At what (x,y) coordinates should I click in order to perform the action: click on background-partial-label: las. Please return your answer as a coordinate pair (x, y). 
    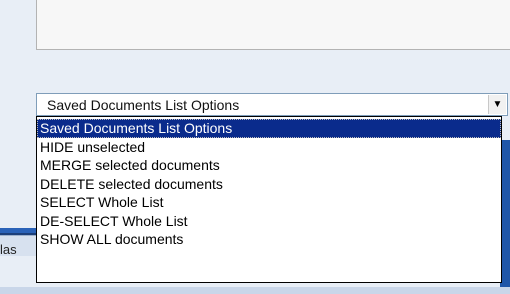
    Looking at the image, I should click on (8, 249).